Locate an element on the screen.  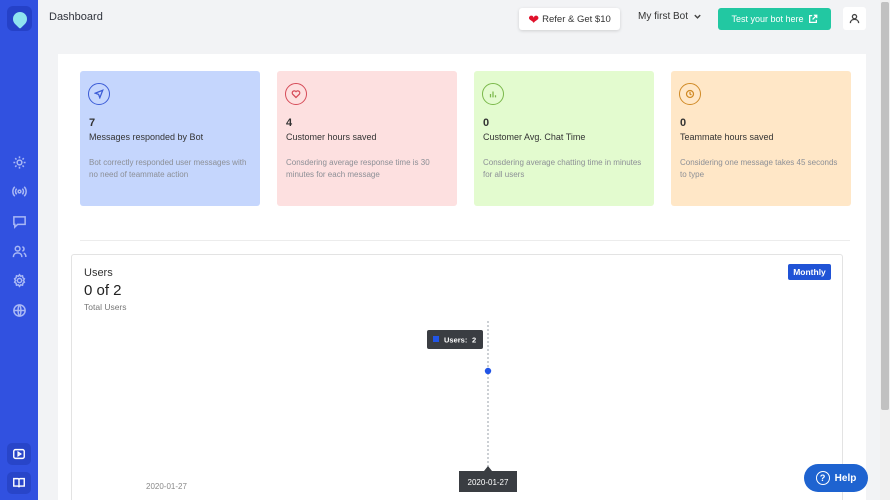
clock-icon is located at coordinates (690, 94).